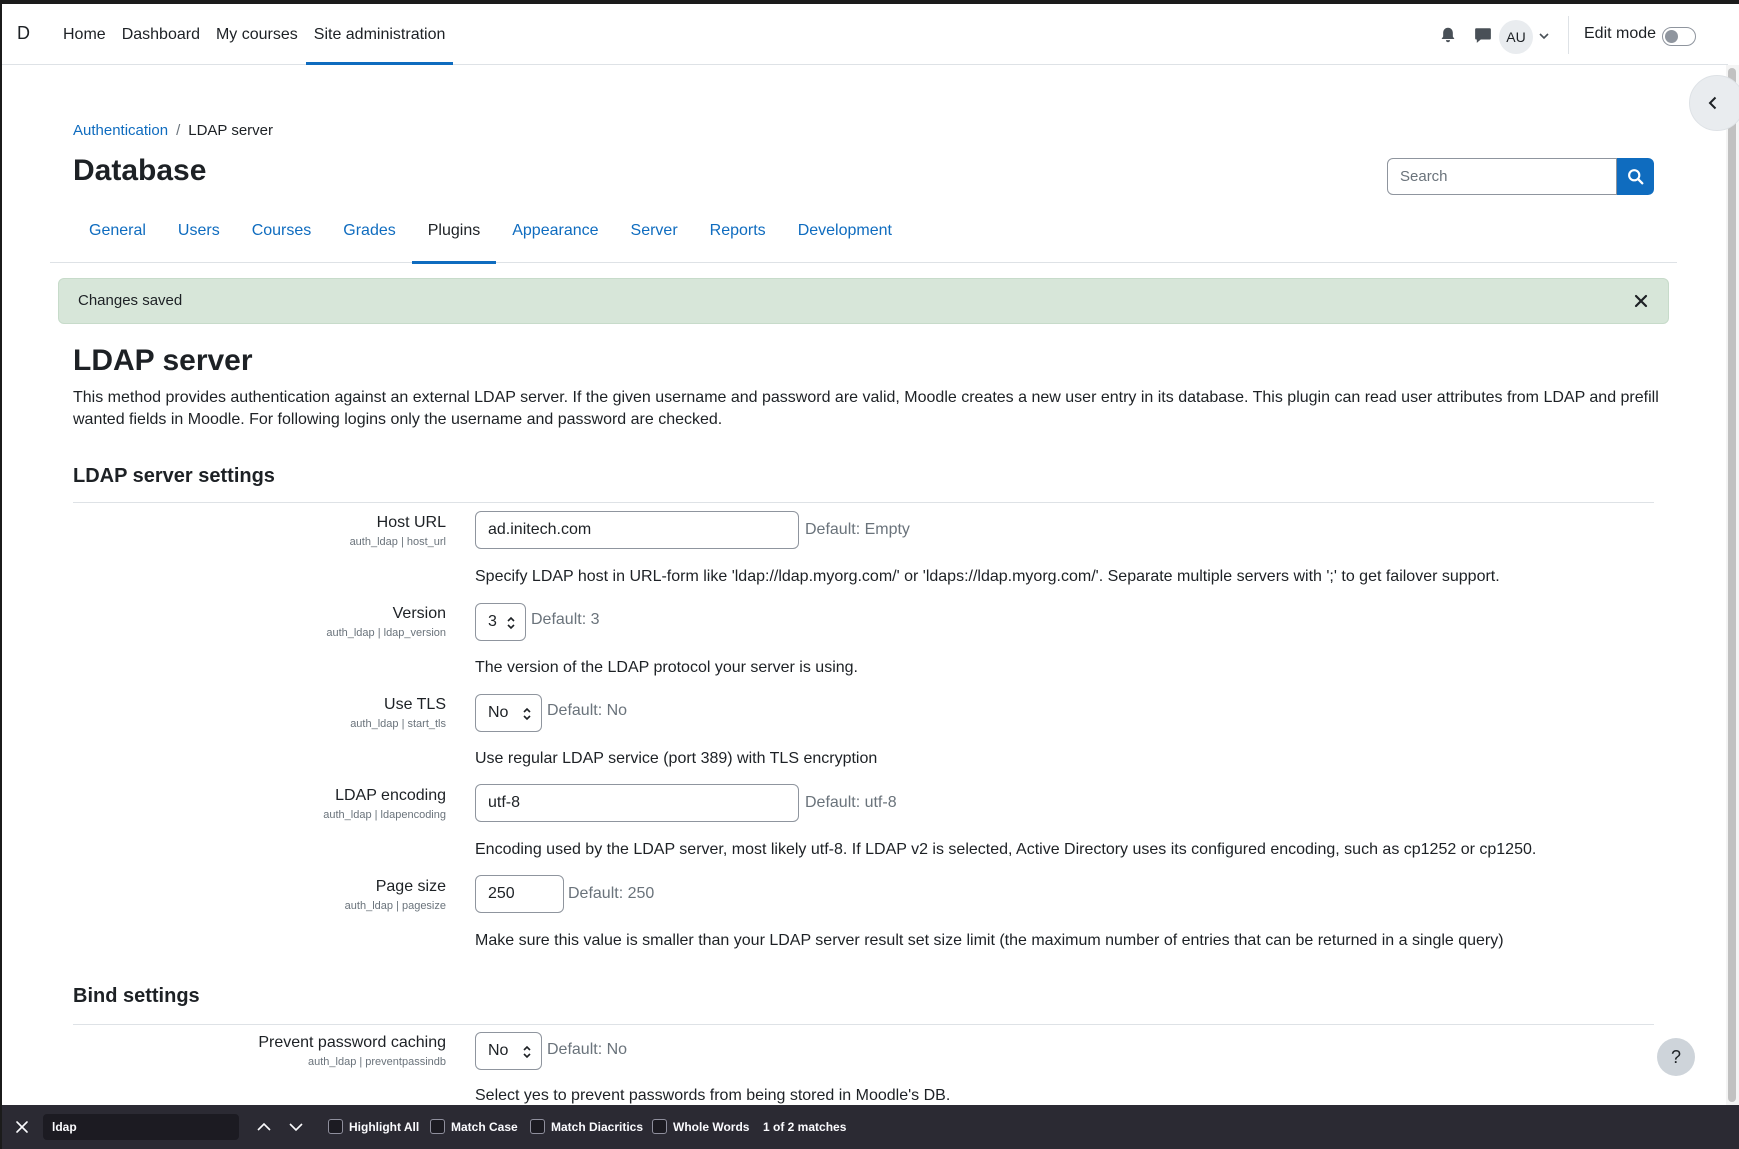  Describe the element at coordinates (120, 130) in the screenshot. I see `breadcrumb-authentication: Authentication` at that location.